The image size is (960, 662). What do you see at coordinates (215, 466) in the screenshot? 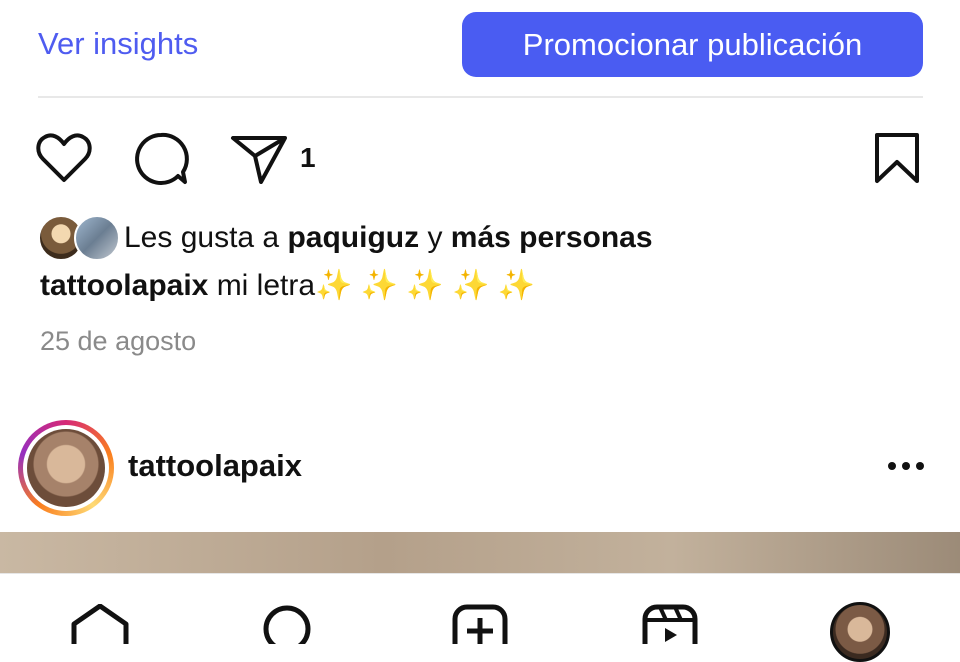
I see `post-username: tattoolapaix` at bounding box center [215, 466].